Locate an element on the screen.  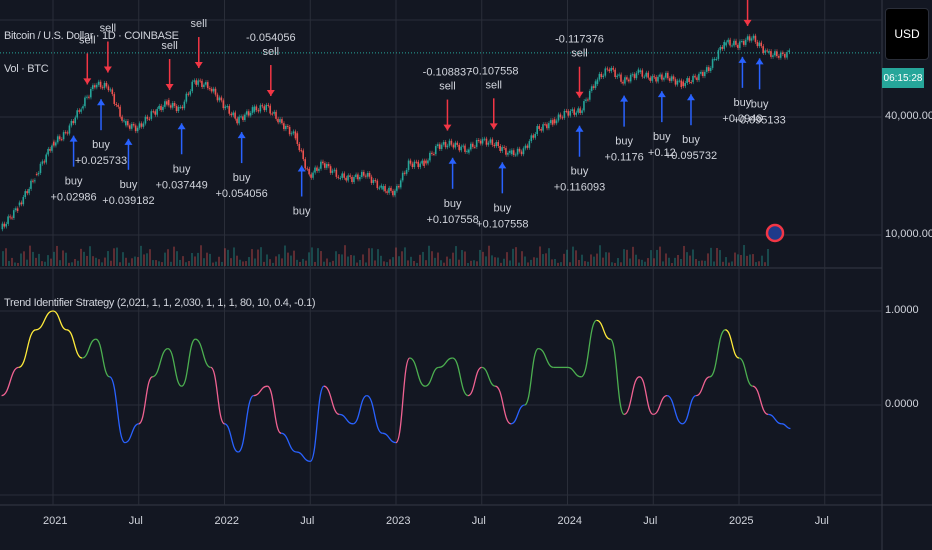
time-tick: Jul is located at coordinates (135, 521).